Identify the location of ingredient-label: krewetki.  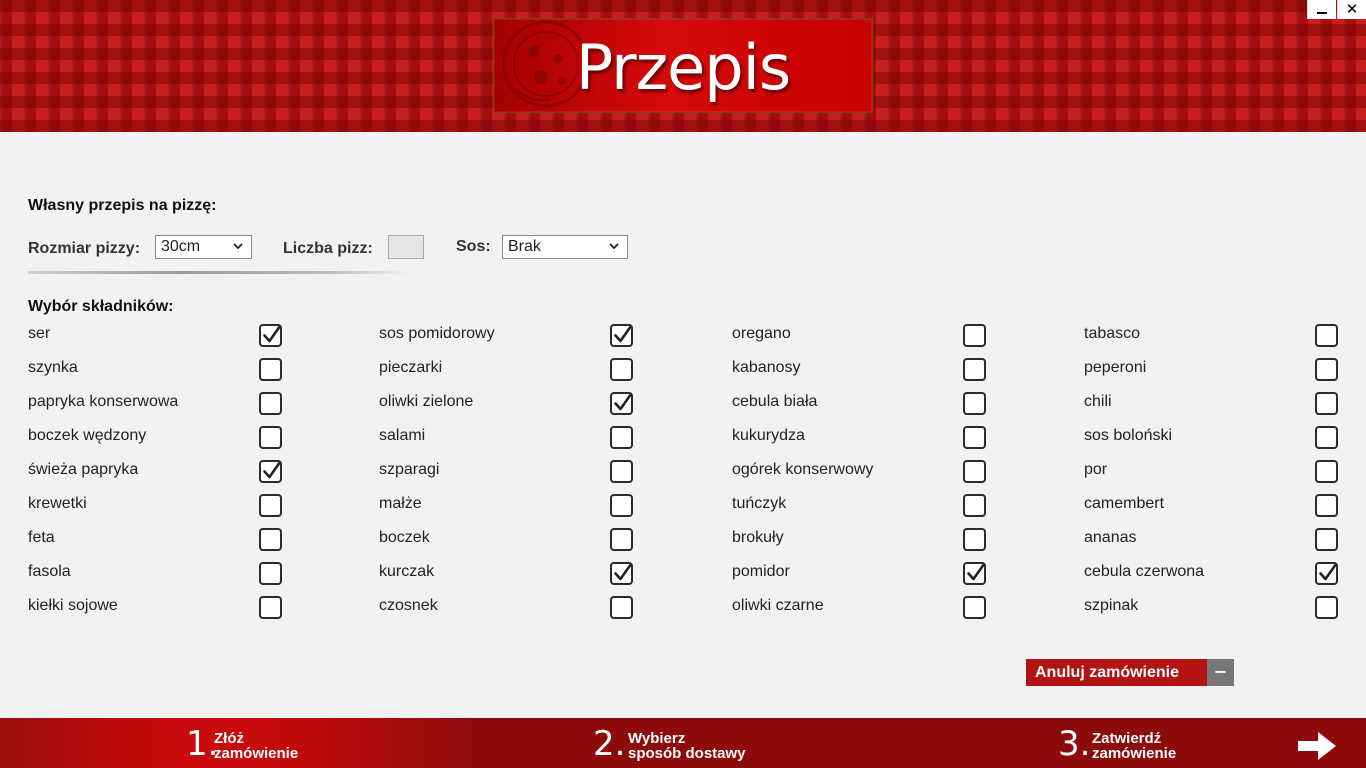
(57, 503).